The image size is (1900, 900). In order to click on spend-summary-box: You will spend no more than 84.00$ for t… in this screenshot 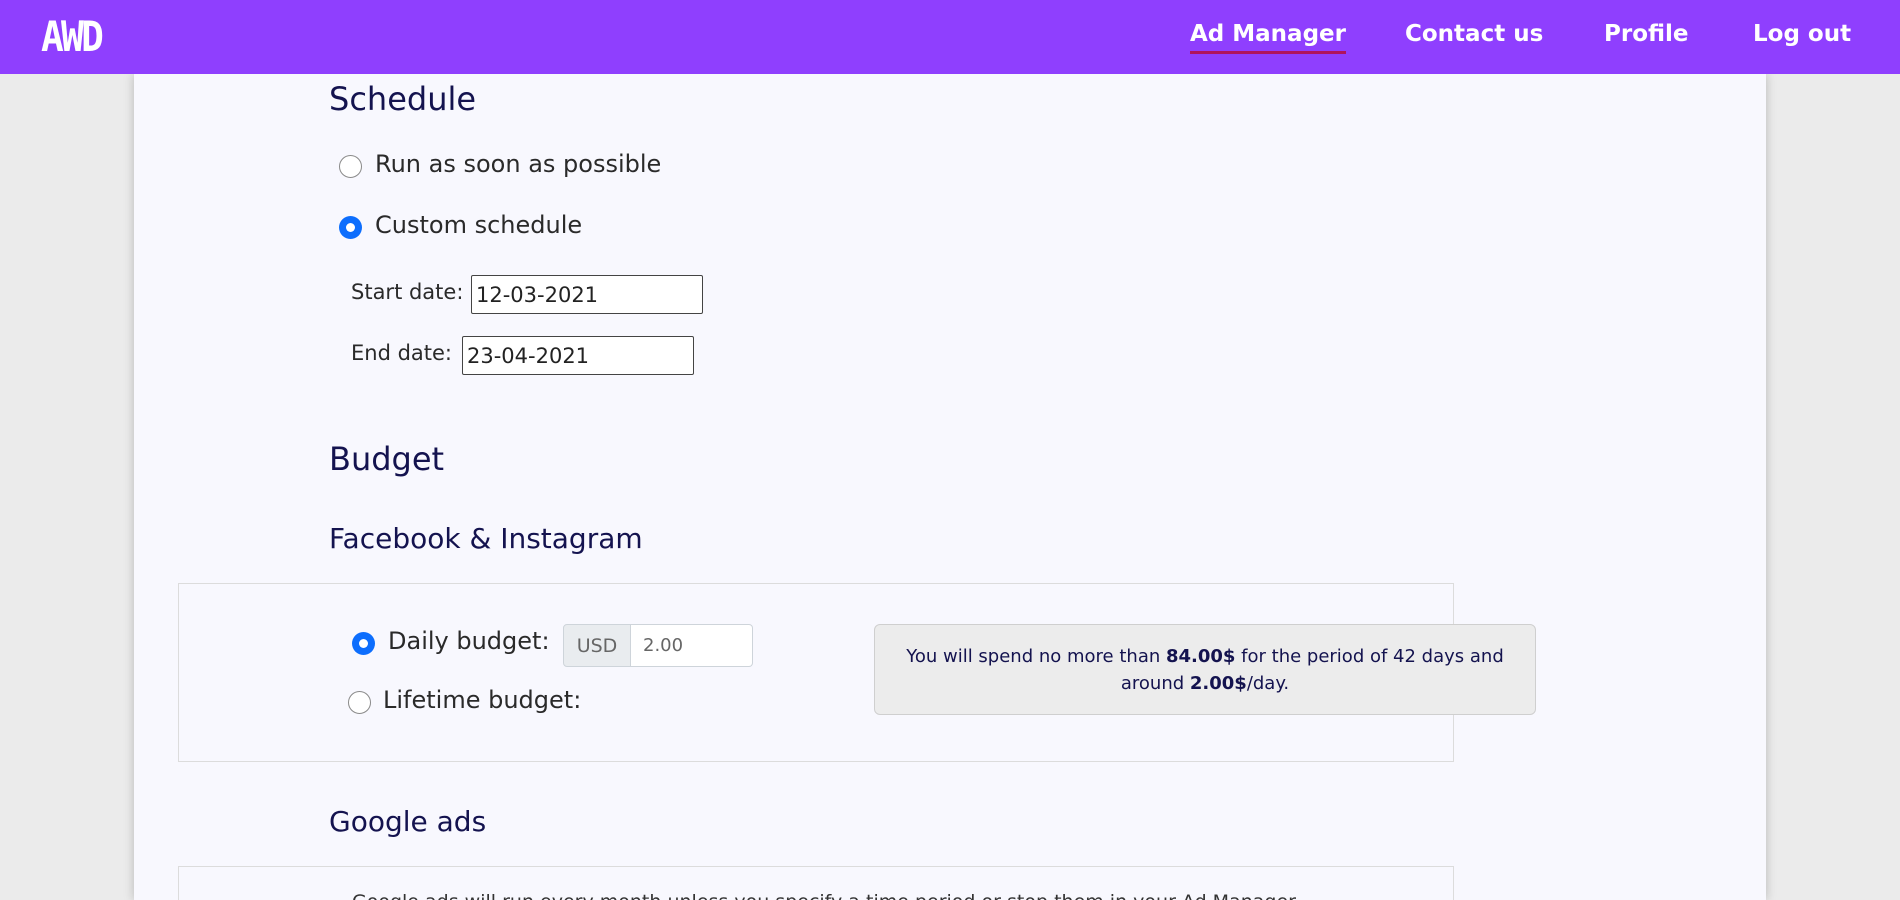, I will do `click(1205, 669)`.